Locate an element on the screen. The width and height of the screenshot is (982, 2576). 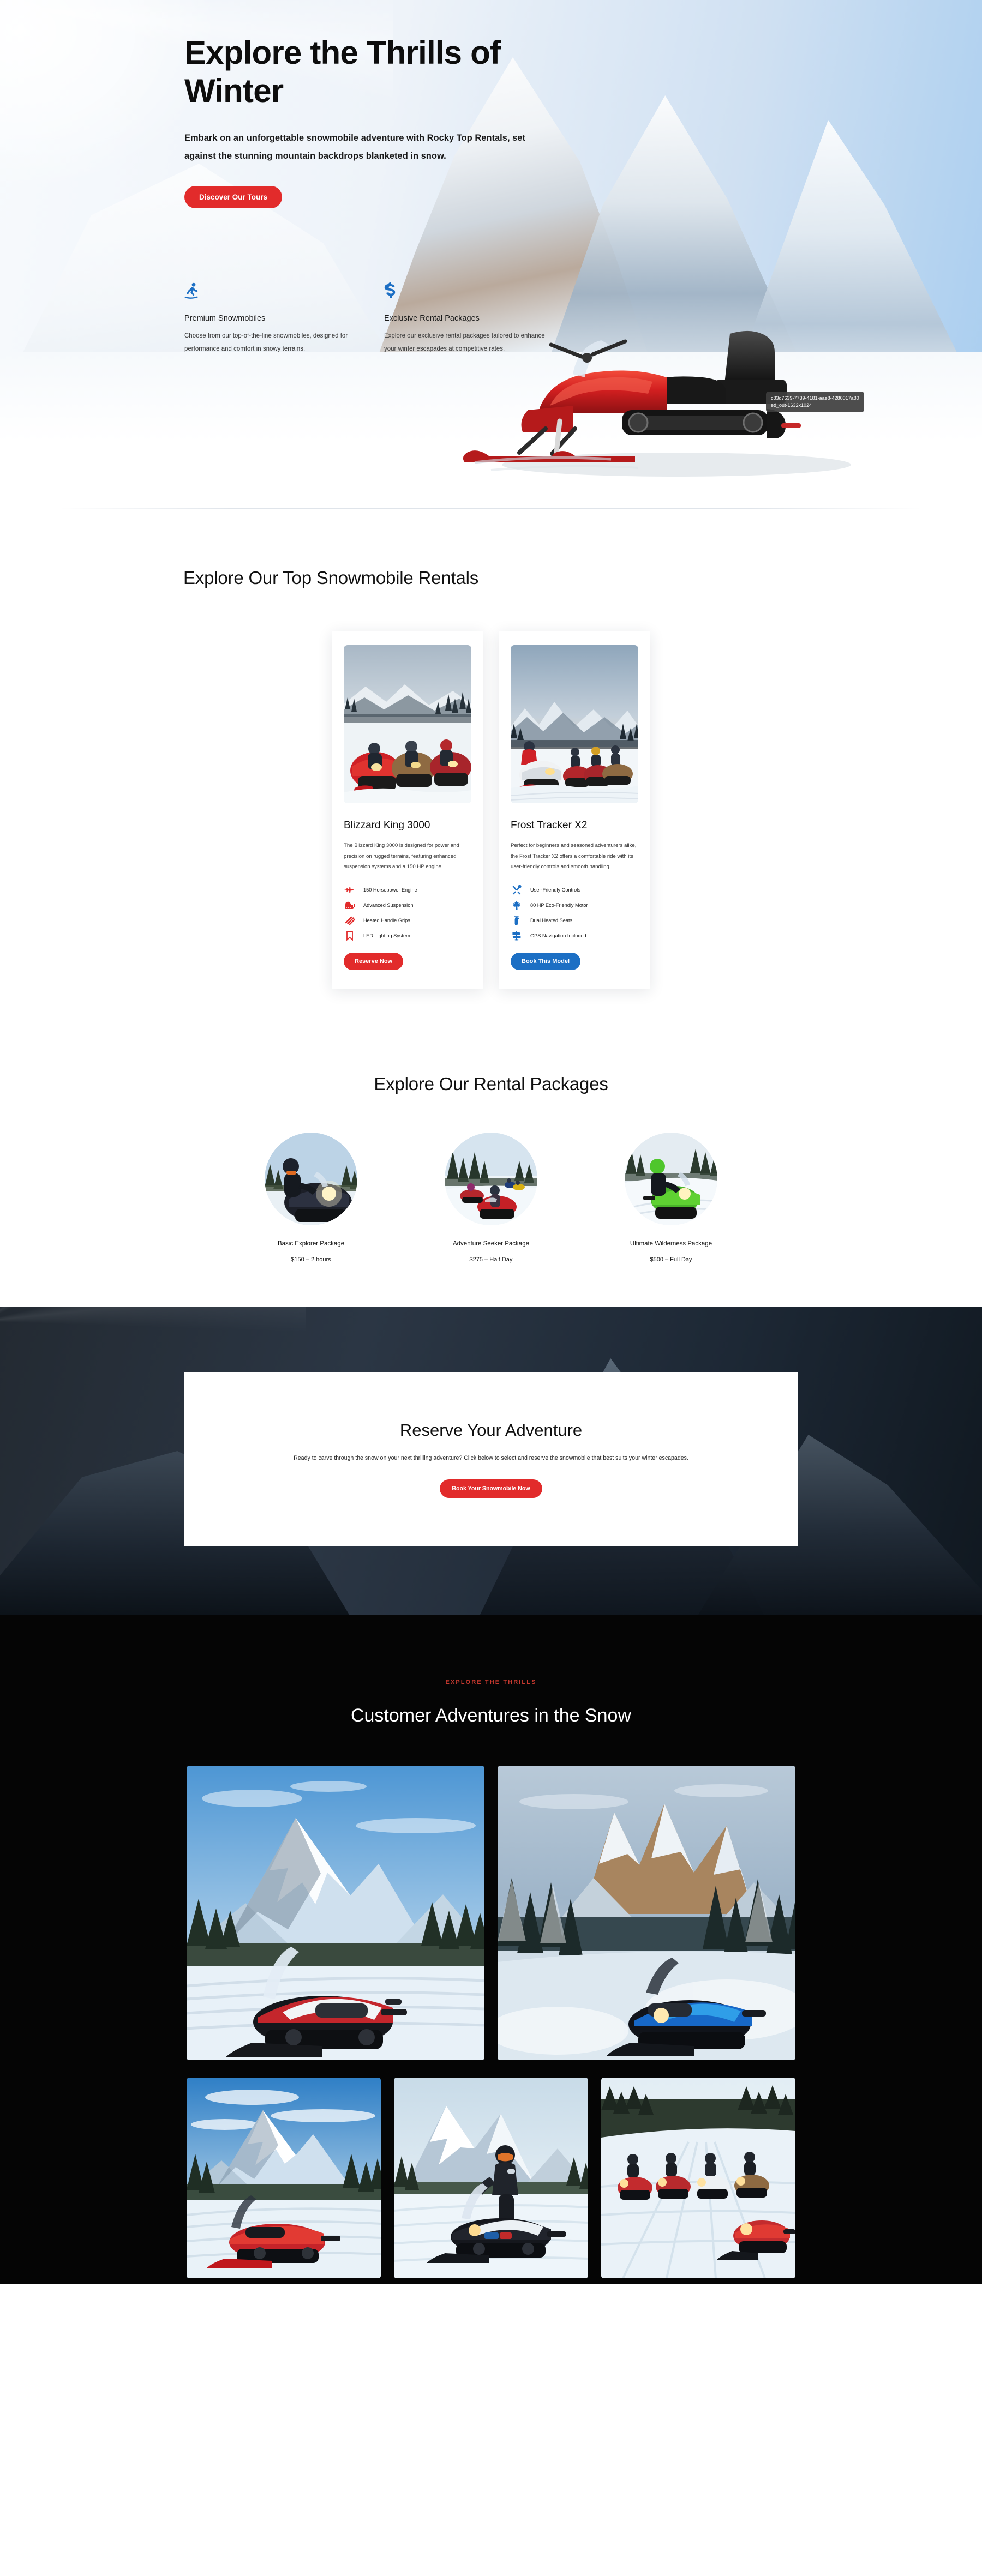
spec-item: 150 Horsepower Engine is located at coordinates (407, 890).